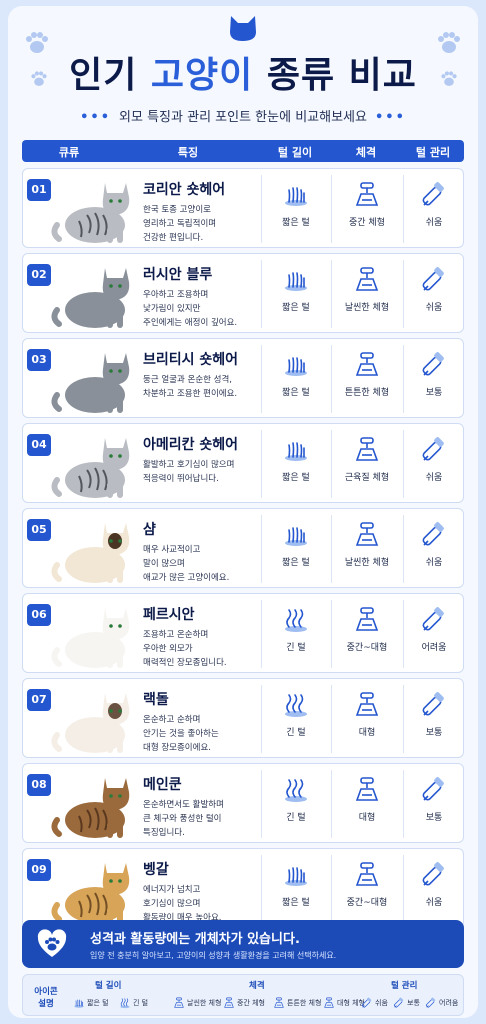 This screenshot has width=486, height=1024. I want to click on body-type-label: 중간~대형, so click(367, 903).